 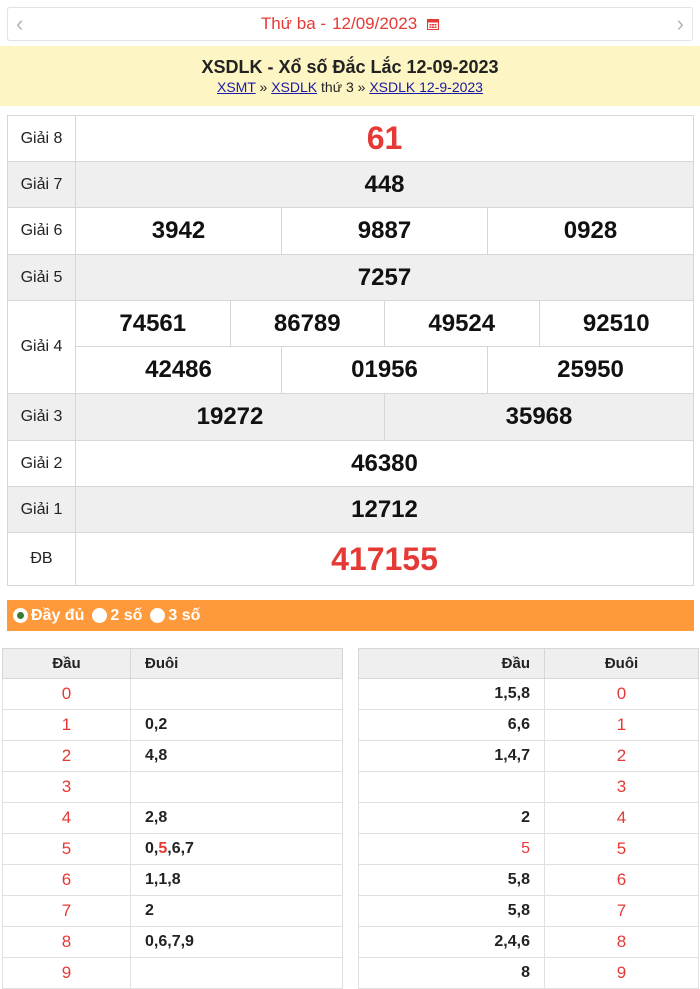 I want to click on tail-digits: 2,8, so click(x=236, y=818).